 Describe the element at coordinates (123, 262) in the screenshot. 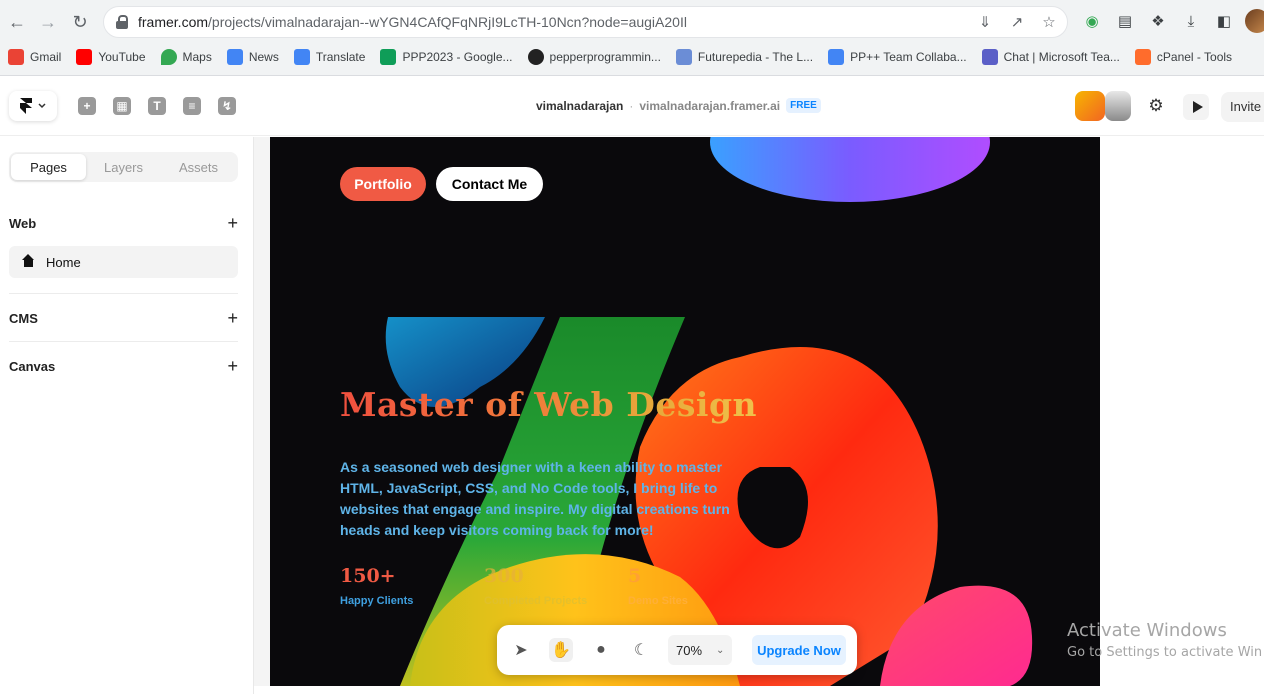

I see `page-item-home: Home` at that location.